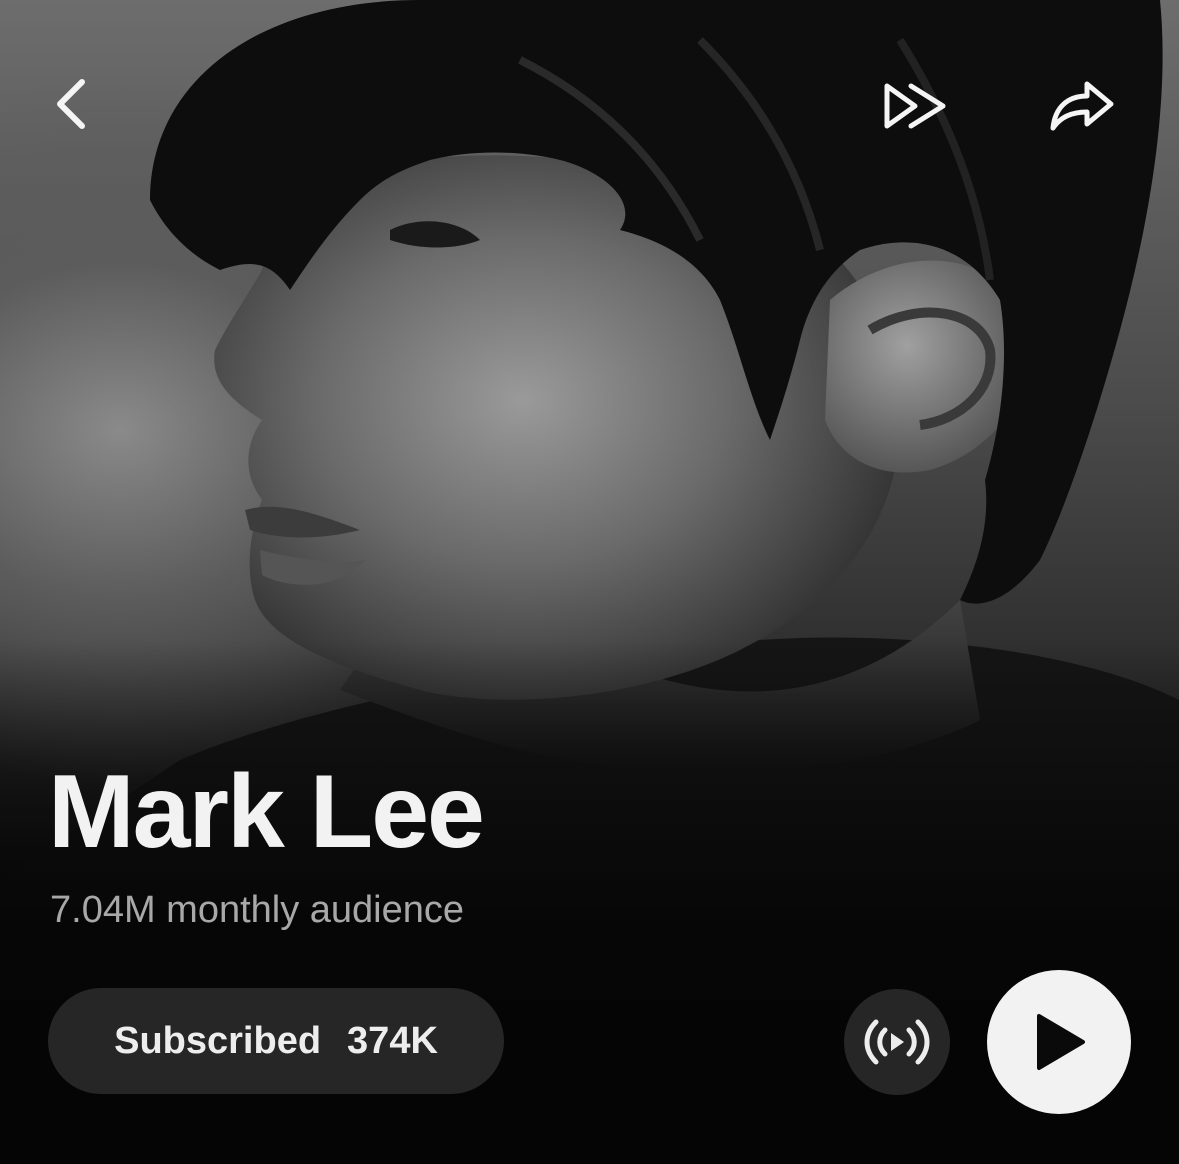 The width and height of the screenshot is (1179, 1164). I want to click on back-button, so click(70, 104).